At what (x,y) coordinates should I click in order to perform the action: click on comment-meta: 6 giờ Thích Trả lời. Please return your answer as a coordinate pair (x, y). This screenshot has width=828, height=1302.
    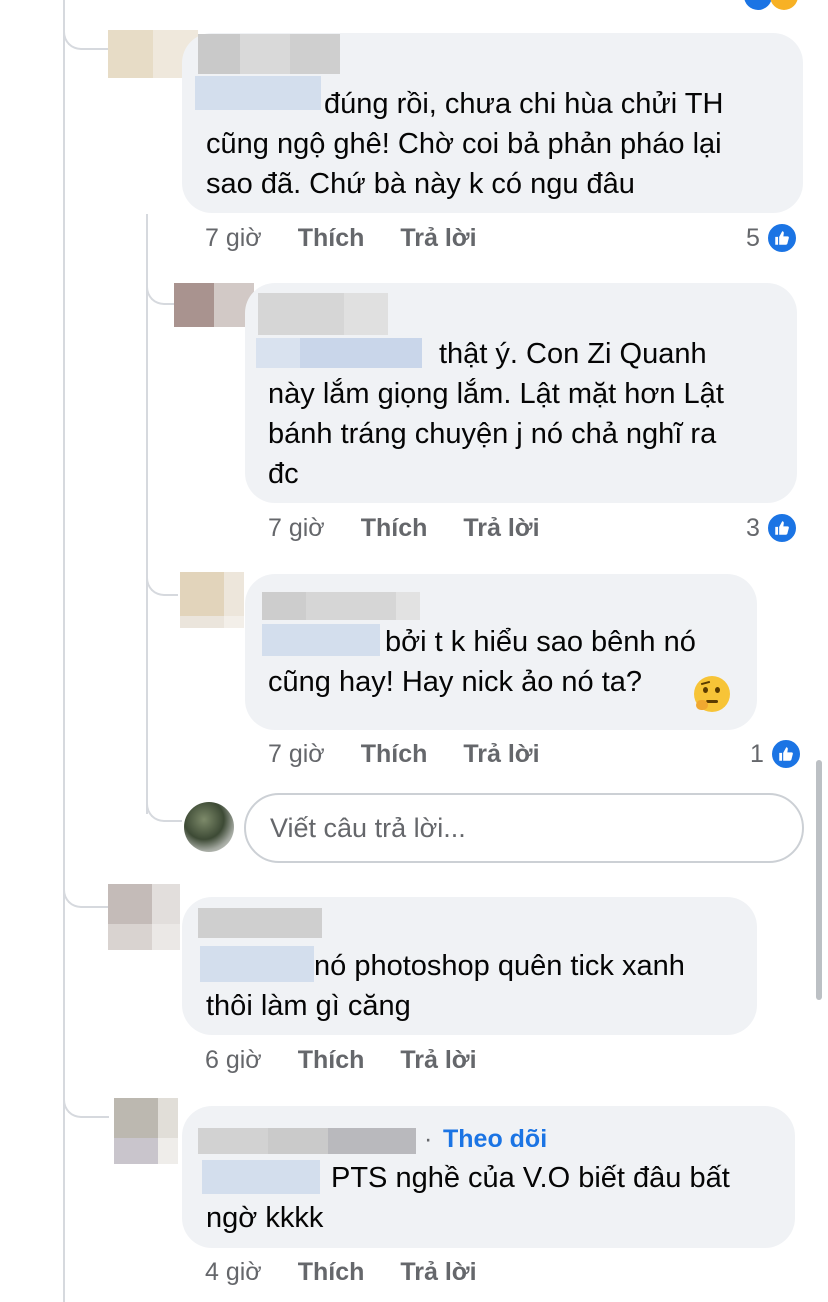
    Looking at the image, I should click on (341, 1060).